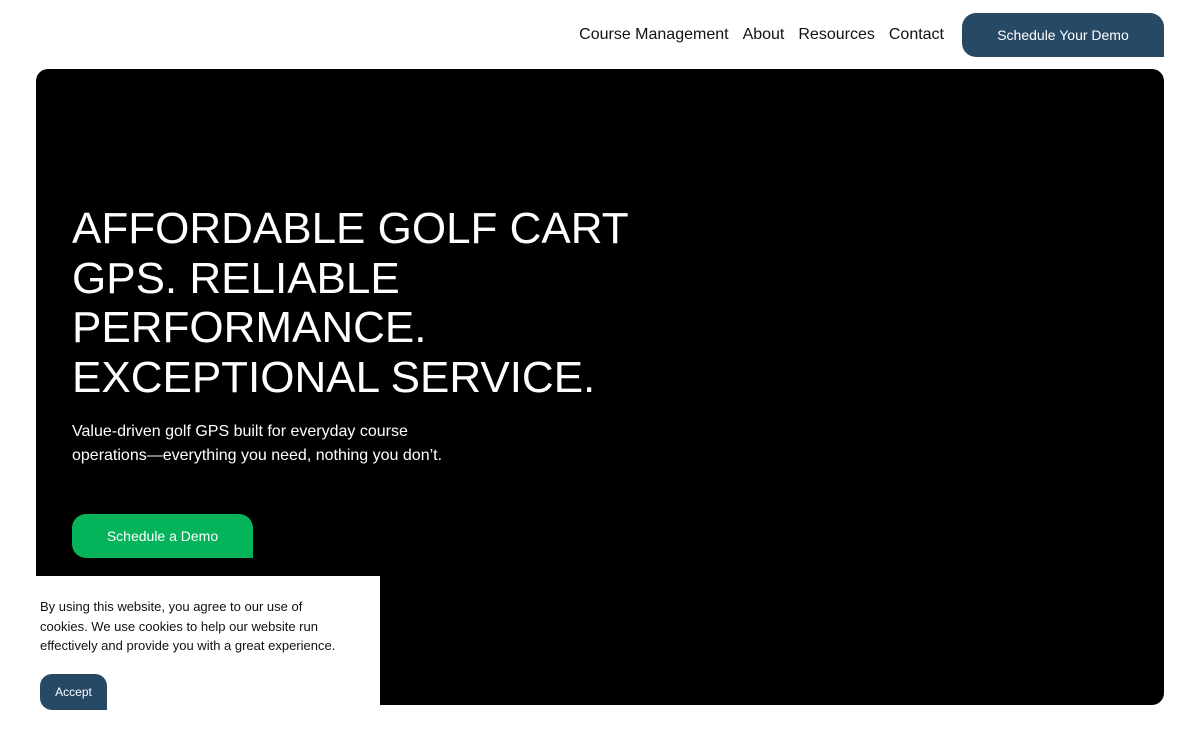 Image resolution: width=1200 pixels, height=750 pixels. What do you see at coordinates (1063, 35) in the screenshot?
I see `schedule-your-demo-button: Schedule Your Demo` at bounding box center [1063, 35].